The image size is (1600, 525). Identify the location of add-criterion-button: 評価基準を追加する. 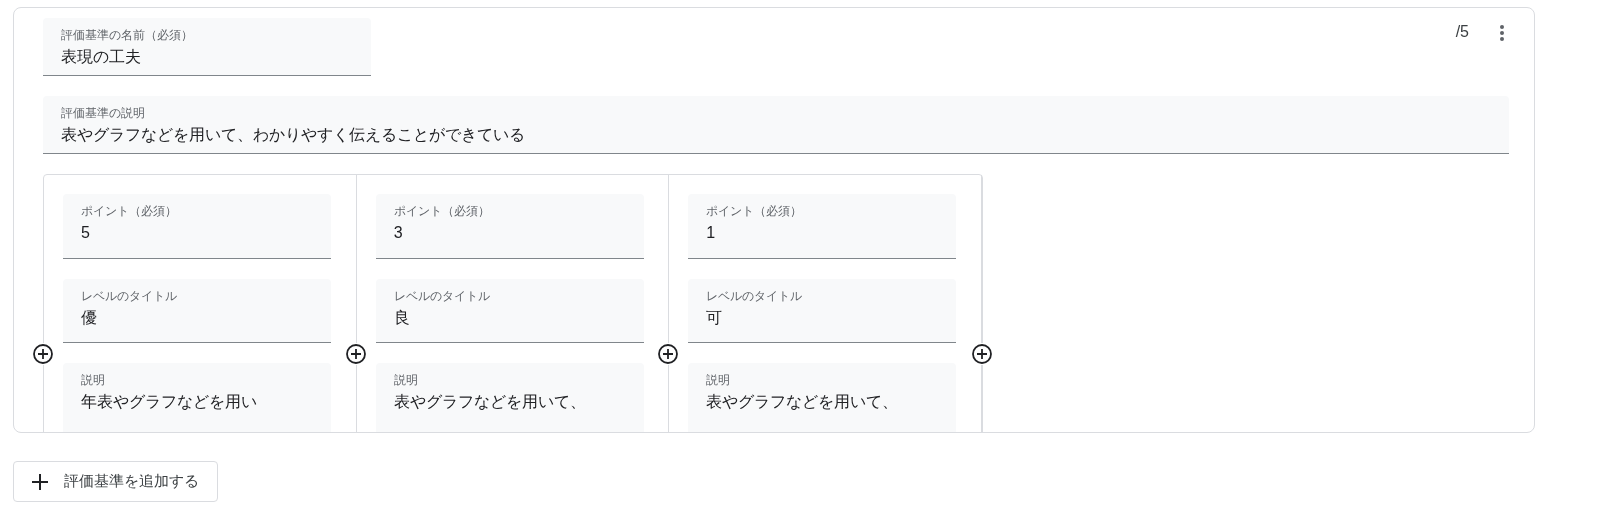
(115, 481).